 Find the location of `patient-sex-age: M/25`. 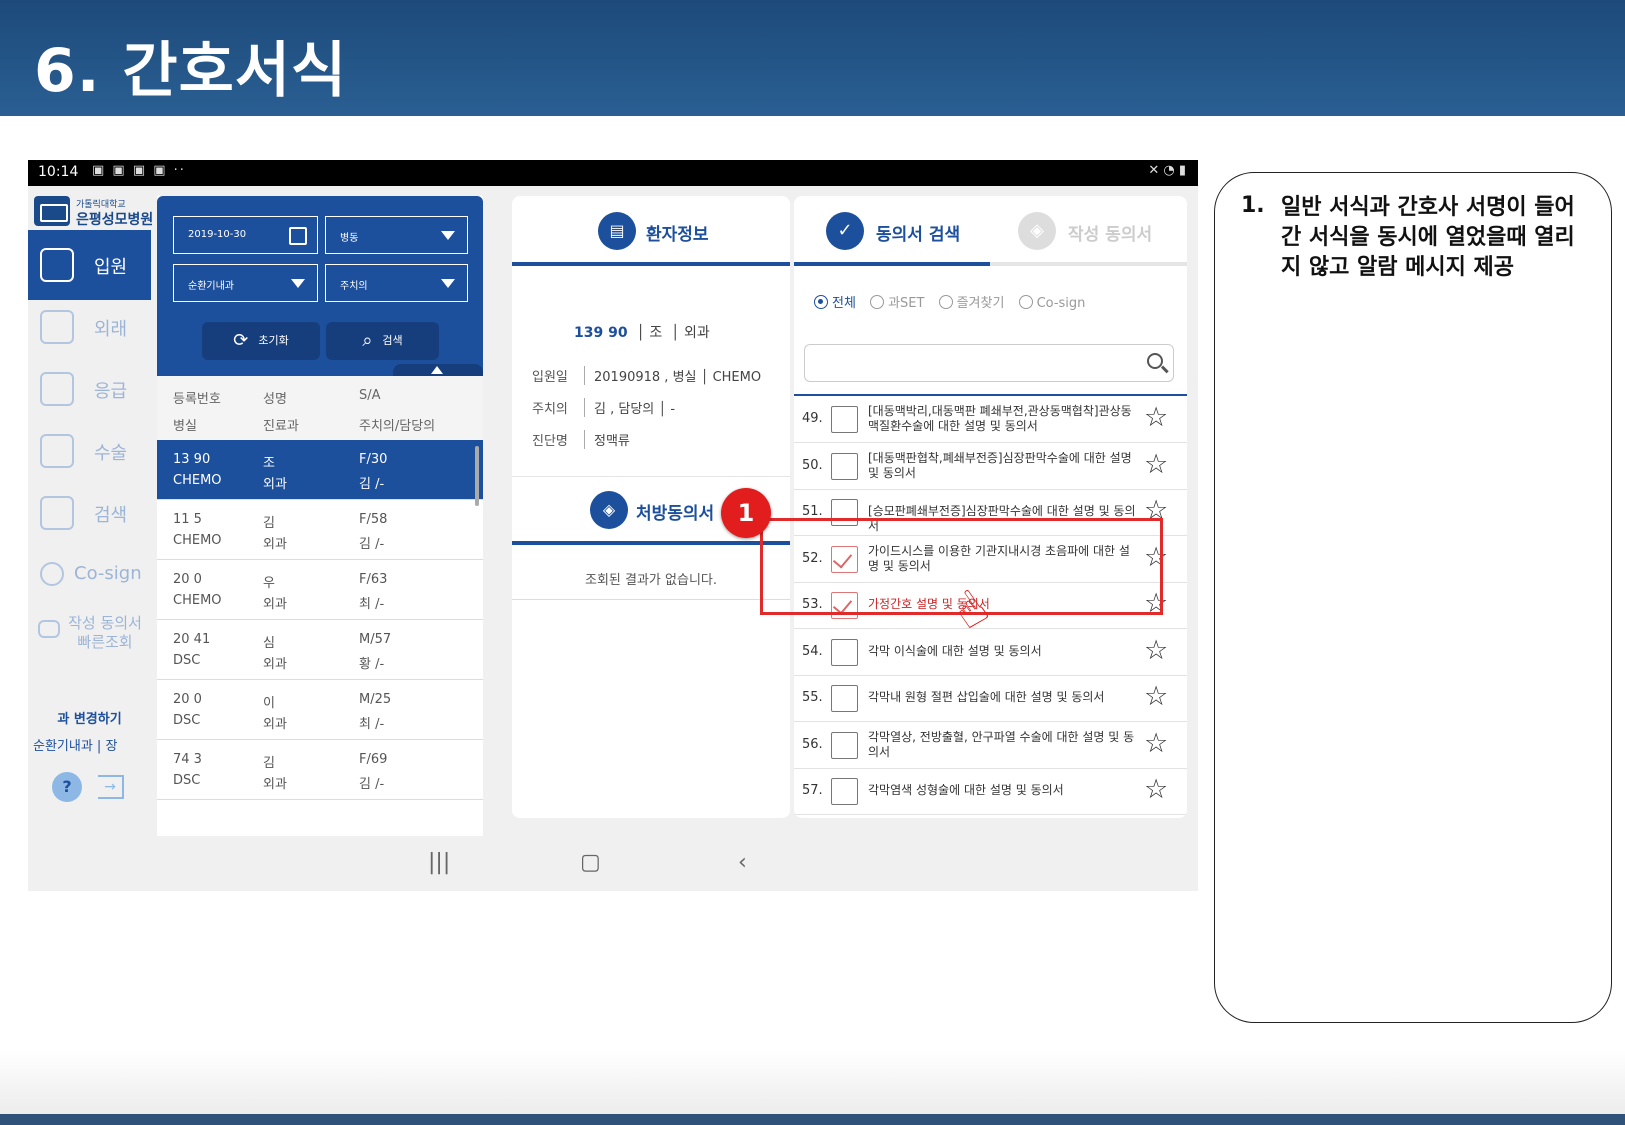

patient-sex-age: M/25 is located at coordinates (375, 699).